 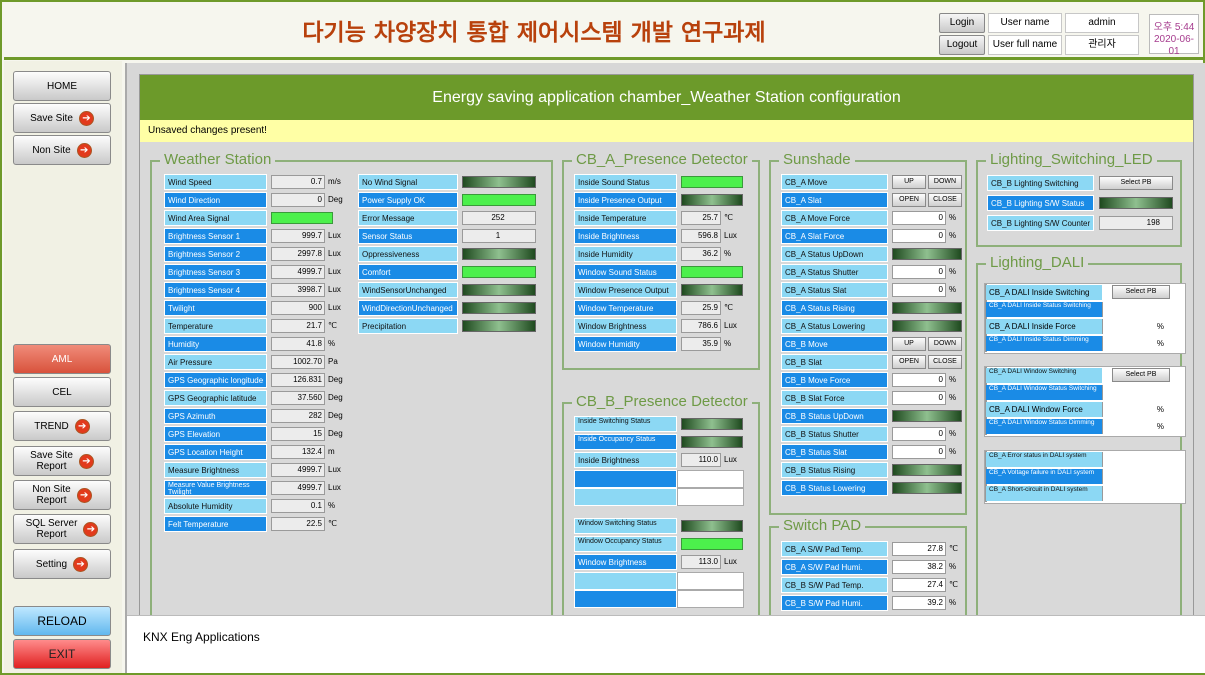 What do you see at coordinates (664, 254) in the screenshot?
I see `presence-a-row-inside-humidity: Inside Humidity 36.2%` at bounding box center [664, 254].